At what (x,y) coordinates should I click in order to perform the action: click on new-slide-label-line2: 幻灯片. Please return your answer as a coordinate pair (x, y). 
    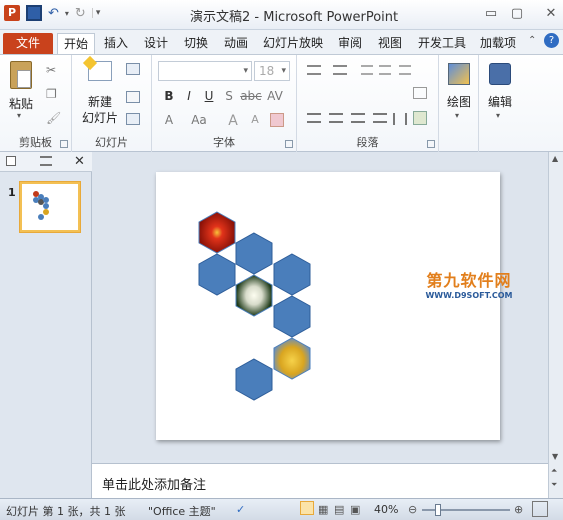
    Looking at the image, I should click on (100, 117).